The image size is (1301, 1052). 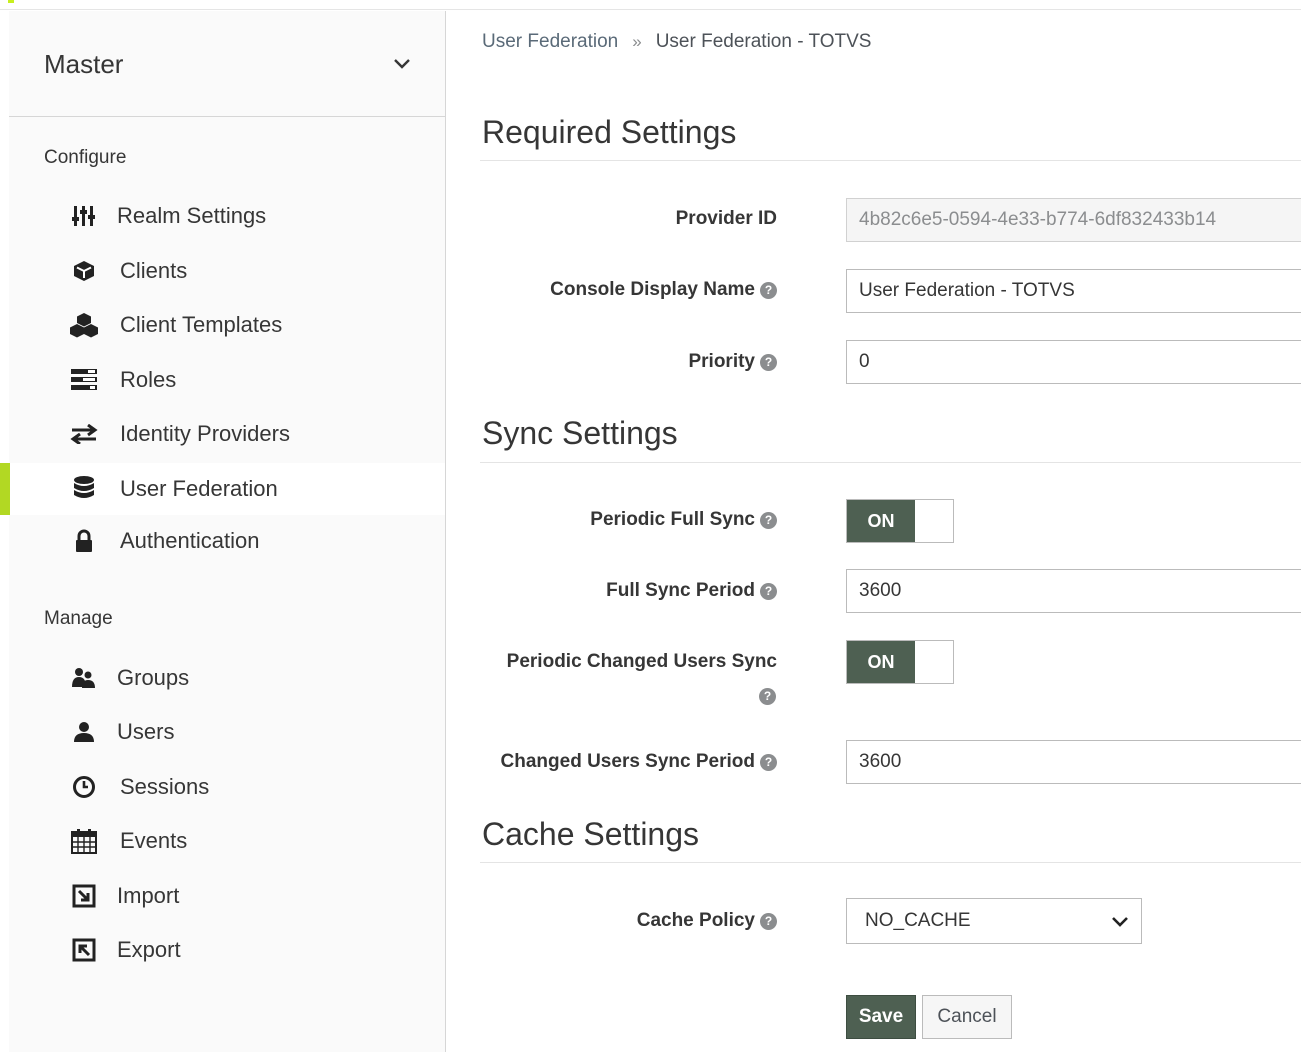 I want to click on full-sync-period-label: Full Sync Period?, so click(x=691, y=591).